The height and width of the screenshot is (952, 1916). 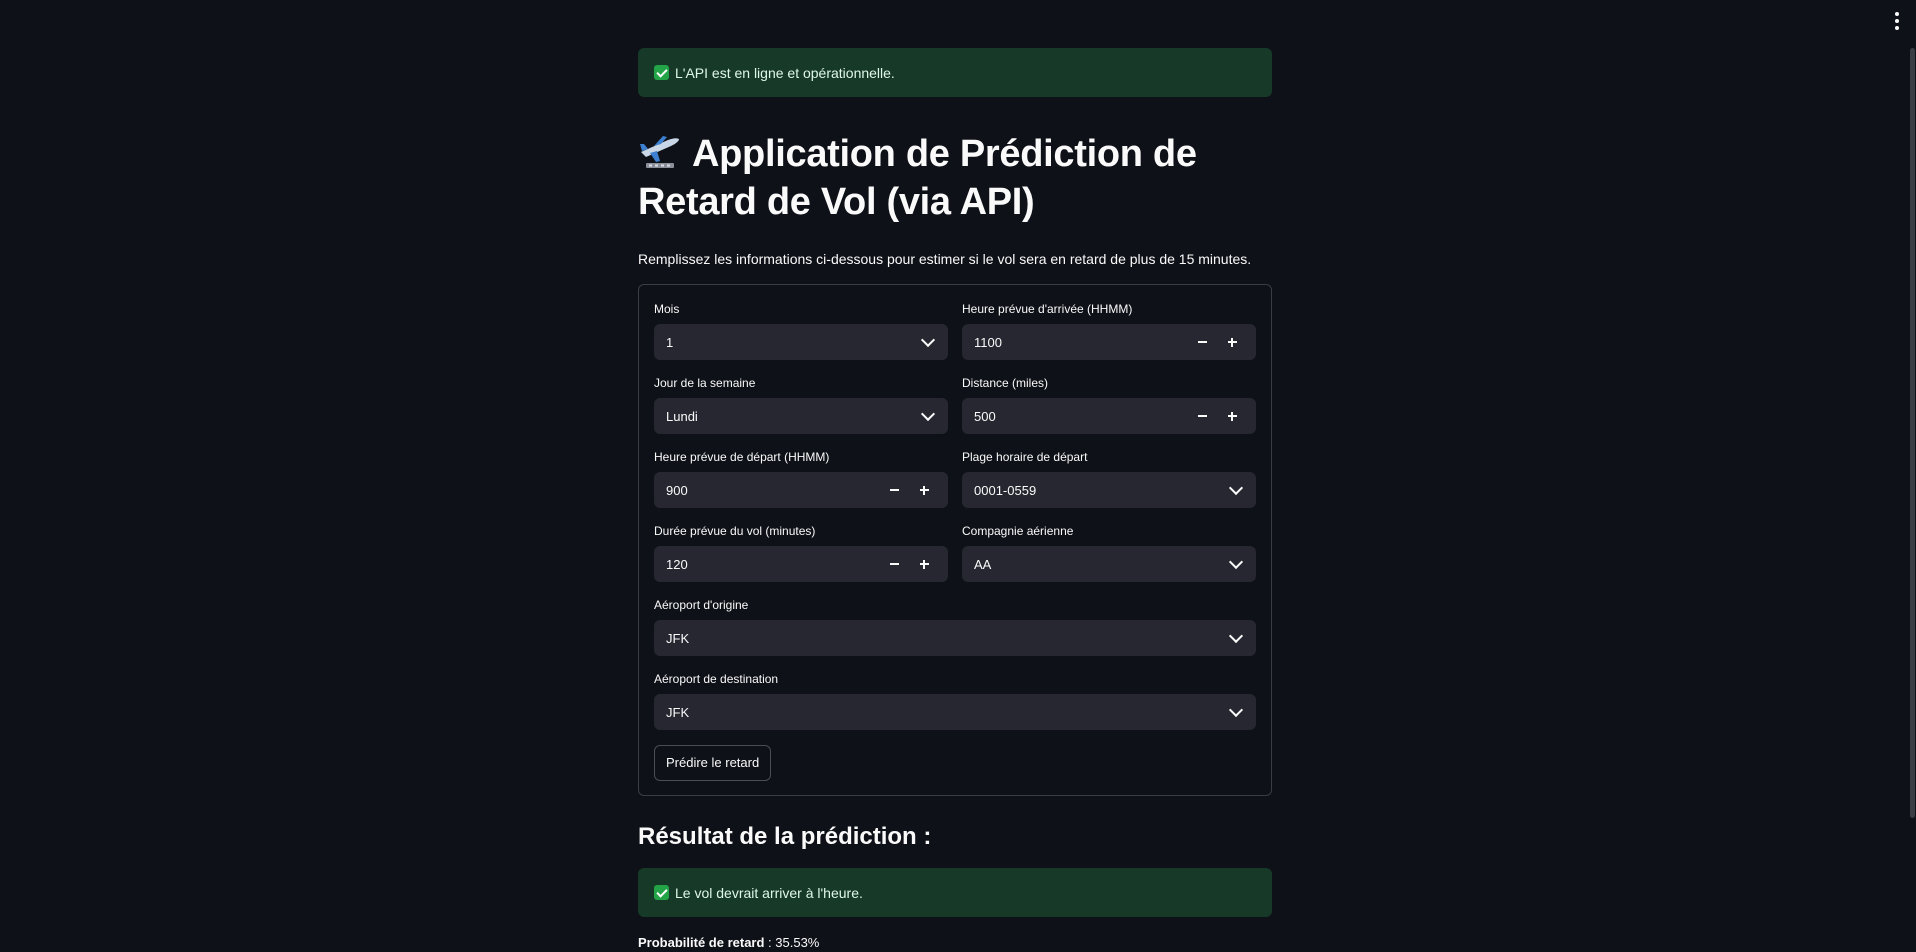 What do you see at coordinates (1912, 433) in the screenshot?
I see `scrollbar-thumb` at bounding box center [1912, 433].